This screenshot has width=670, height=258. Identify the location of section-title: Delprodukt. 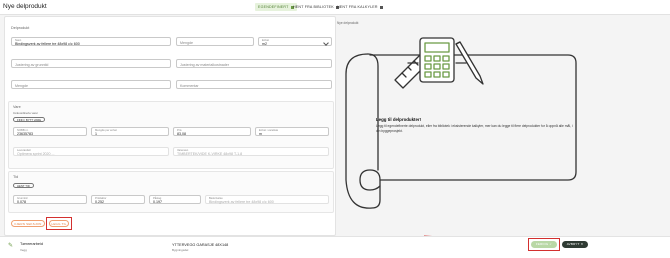
(20, 28).